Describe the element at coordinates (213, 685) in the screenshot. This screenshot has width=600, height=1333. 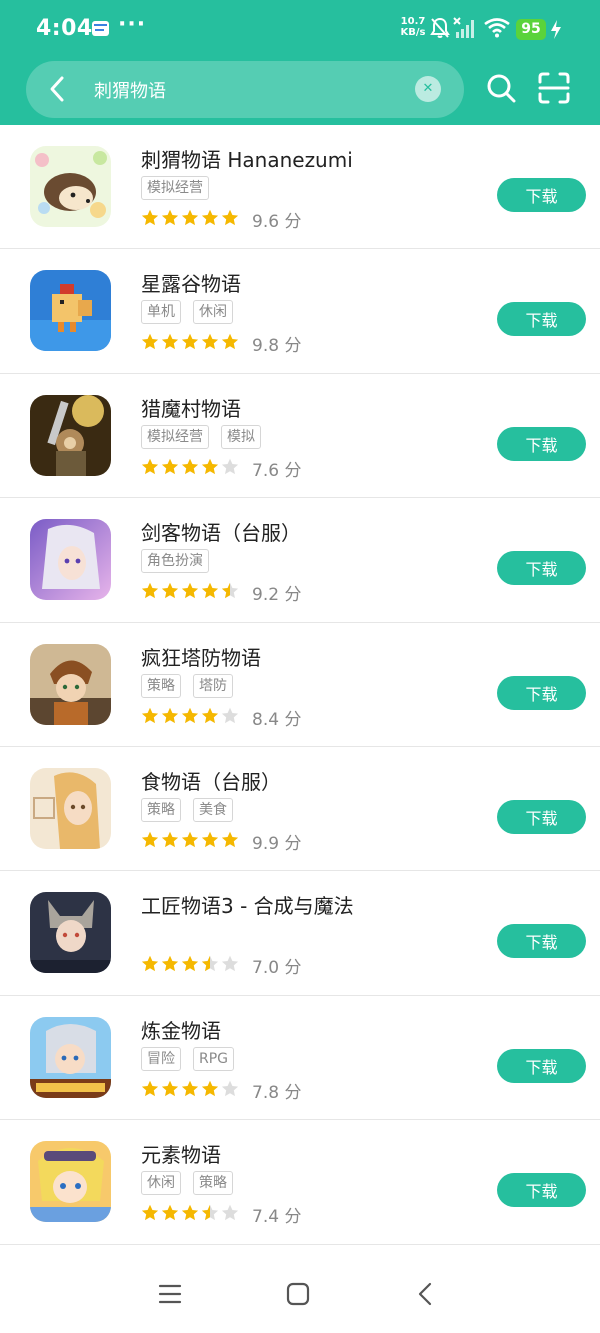
I see `tag: 塔防` at that location.